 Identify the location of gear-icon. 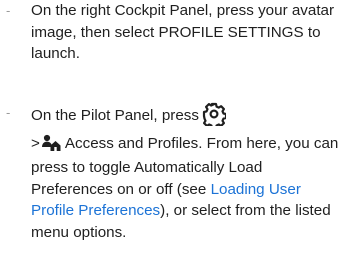
(215, 117).